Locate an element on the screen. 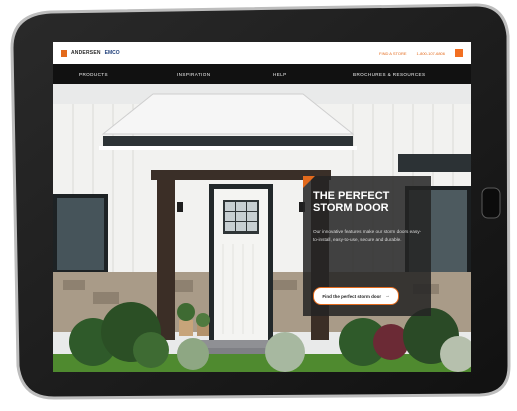 The height and width of the screenshot is (411, 517). brand-name: ANDERSEN is located at coordinates (86, 53).